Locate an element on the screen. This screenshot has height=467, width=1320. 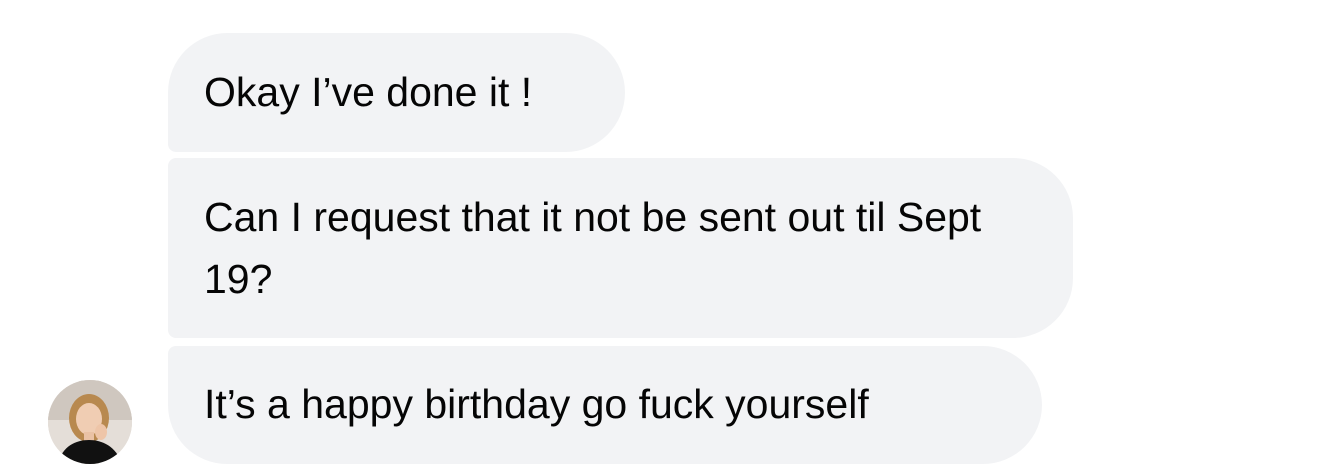
sender-avatar is located at coordinates (90, 422).